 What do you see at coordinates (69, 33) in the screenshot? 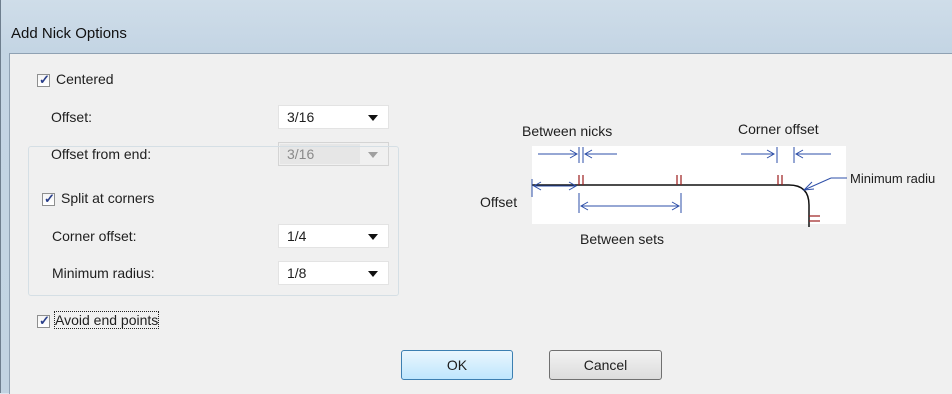
I see `dialog-title: Add Nick Options` at bounding box center [69, 33].